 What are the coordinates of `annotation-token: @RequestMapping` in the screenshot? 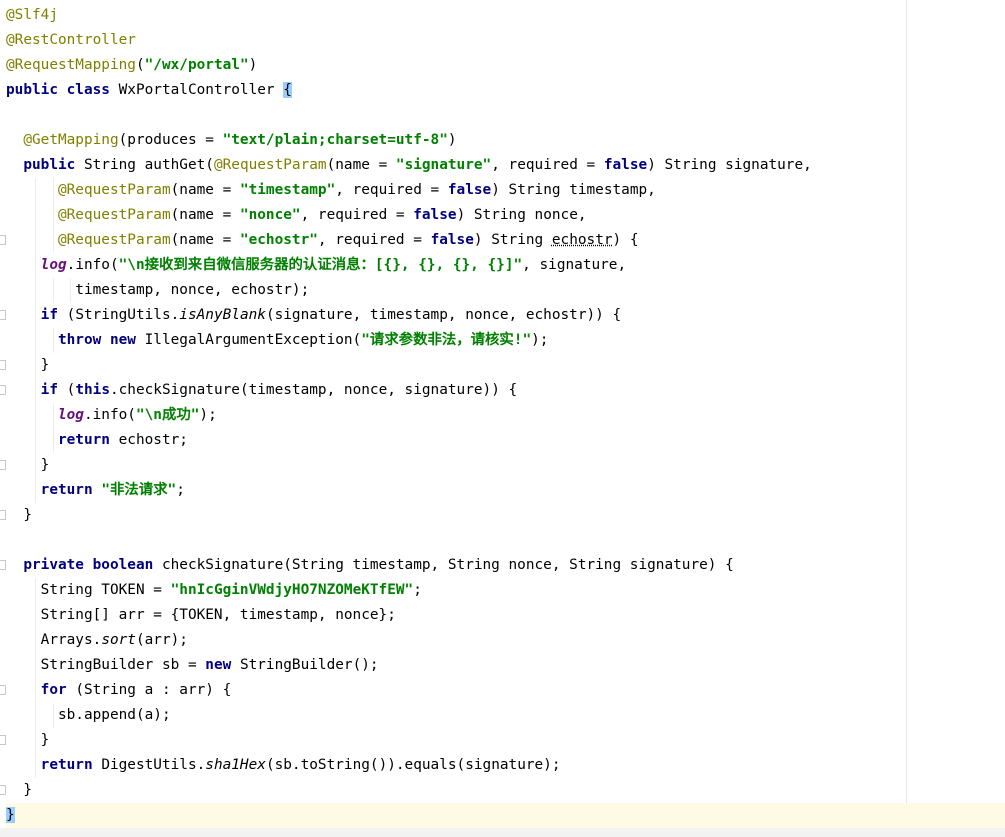 It's located at (71, 65).